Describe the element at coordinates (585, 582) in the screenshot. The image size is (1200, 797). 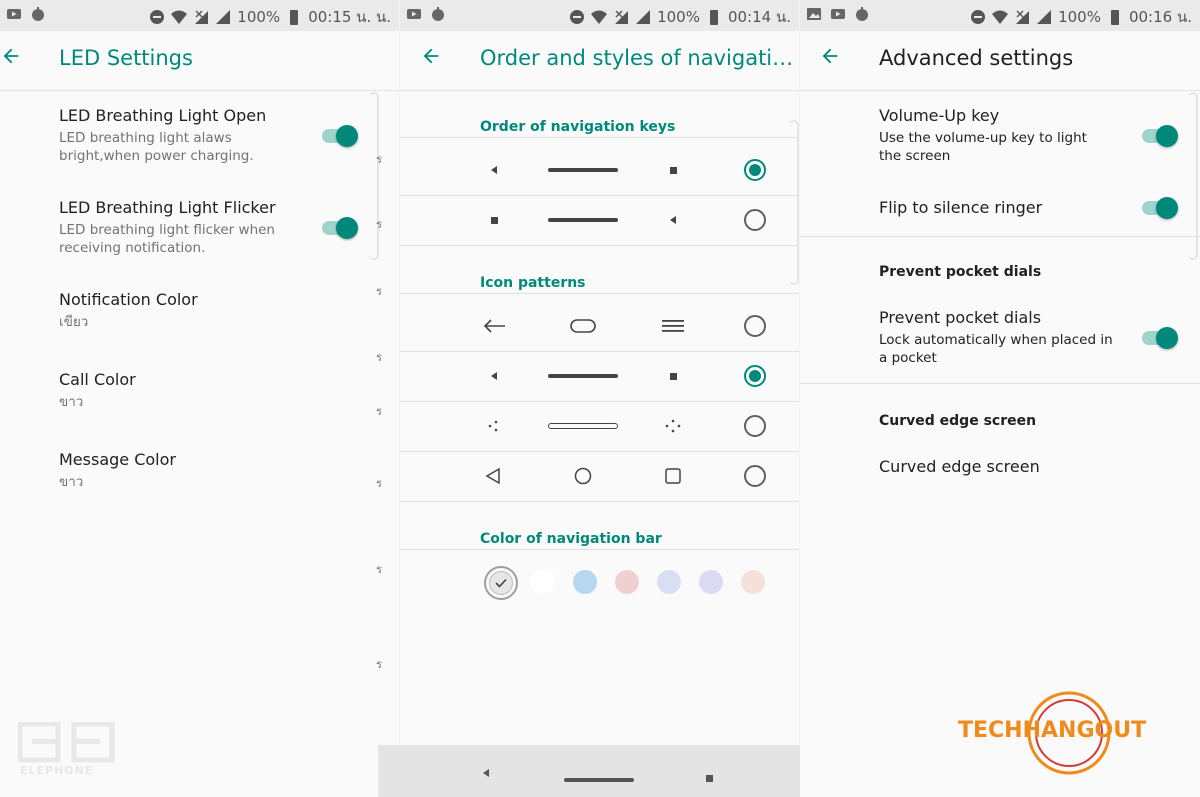
I see `color-swatch-blue` at that location.